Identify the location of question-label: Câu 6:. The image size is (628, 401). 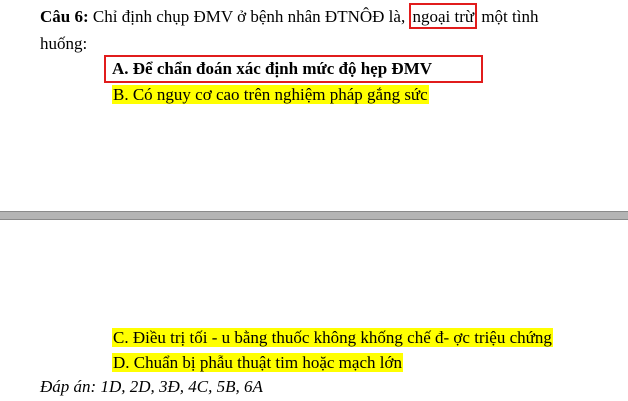
(64, 16).